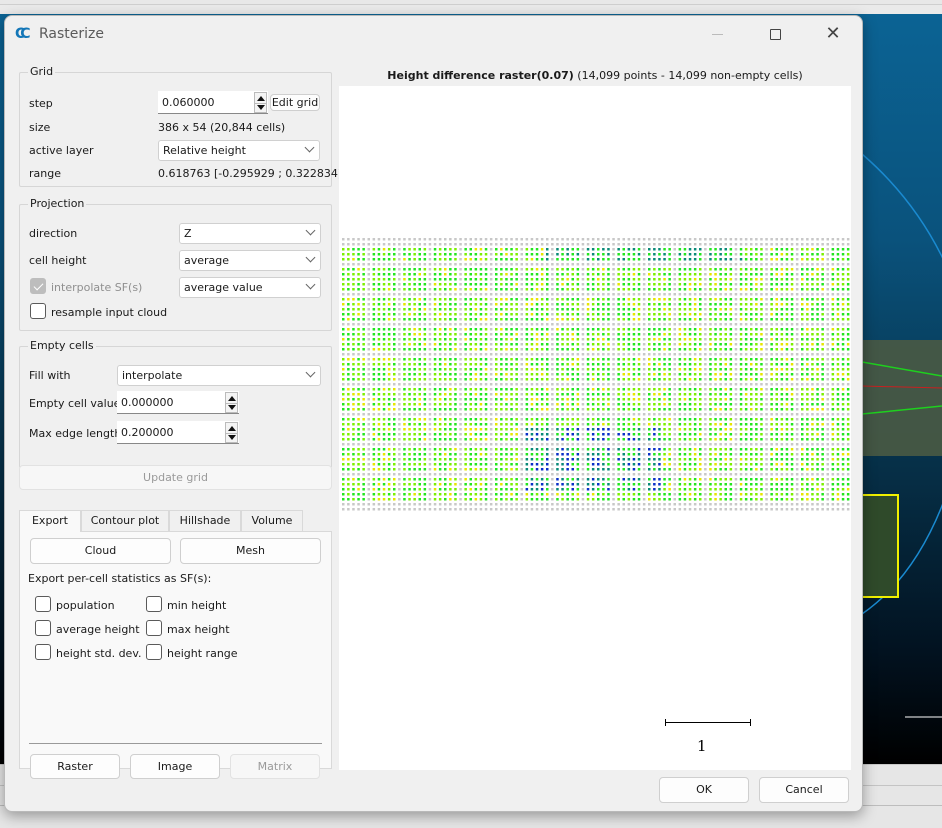  What do you see at coordinates (178, 432) in the screenshot?
I see `max-edge-length-spinbox: 0.200000` at bounding box center [178, 432].